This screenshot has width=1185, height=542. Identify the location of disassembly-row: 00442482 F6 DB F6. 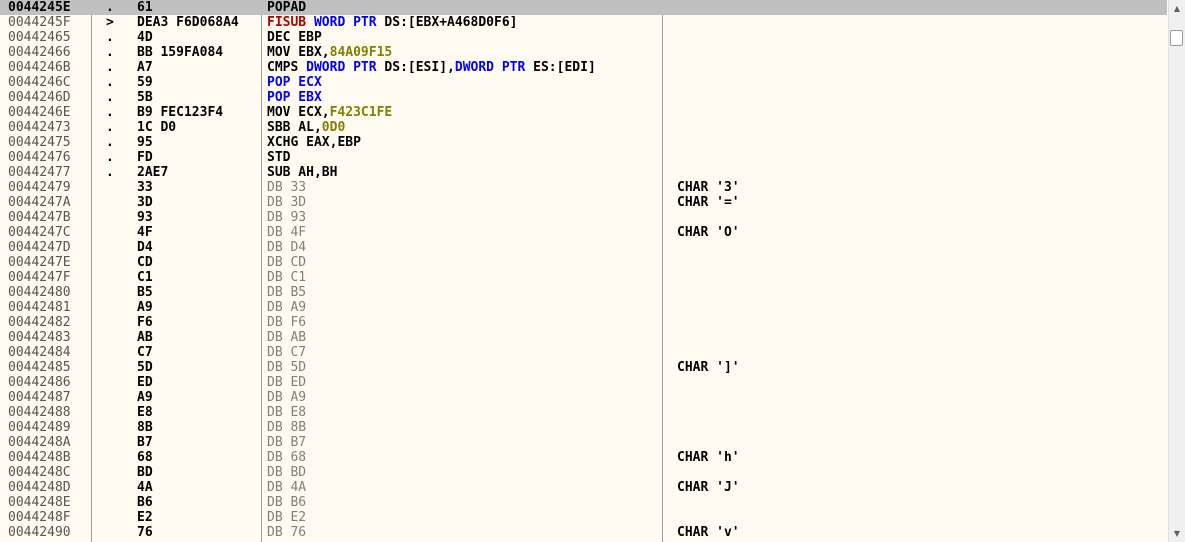
(583, 322).